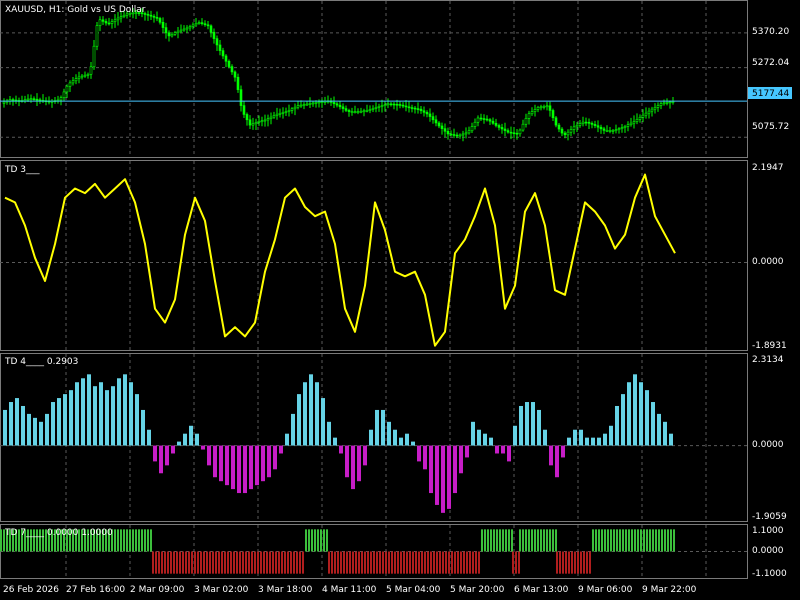 The image size is (800, 600). I want to click on time-label: 26 Feb 2026, so click(31, 590).